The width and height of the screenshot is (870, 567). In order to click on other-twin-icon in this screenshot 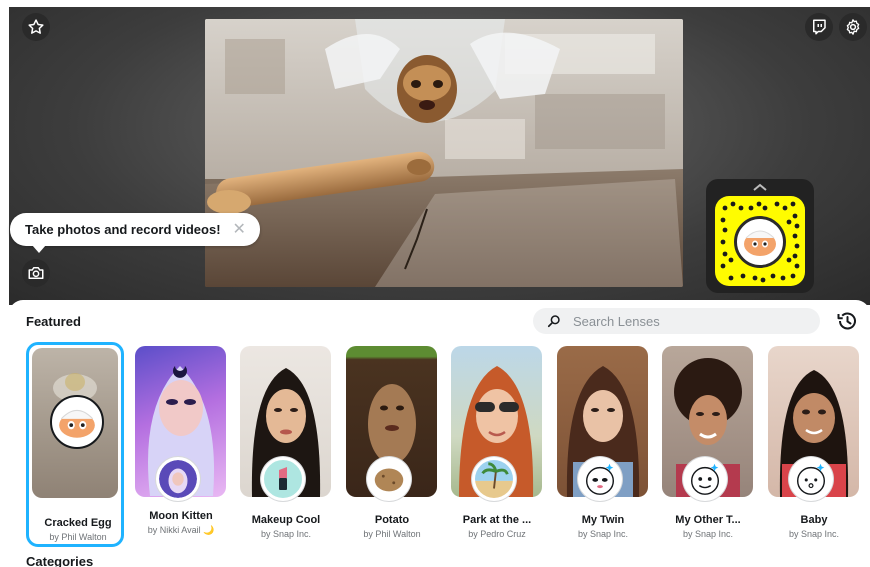, I will do `click(705, 479)`.